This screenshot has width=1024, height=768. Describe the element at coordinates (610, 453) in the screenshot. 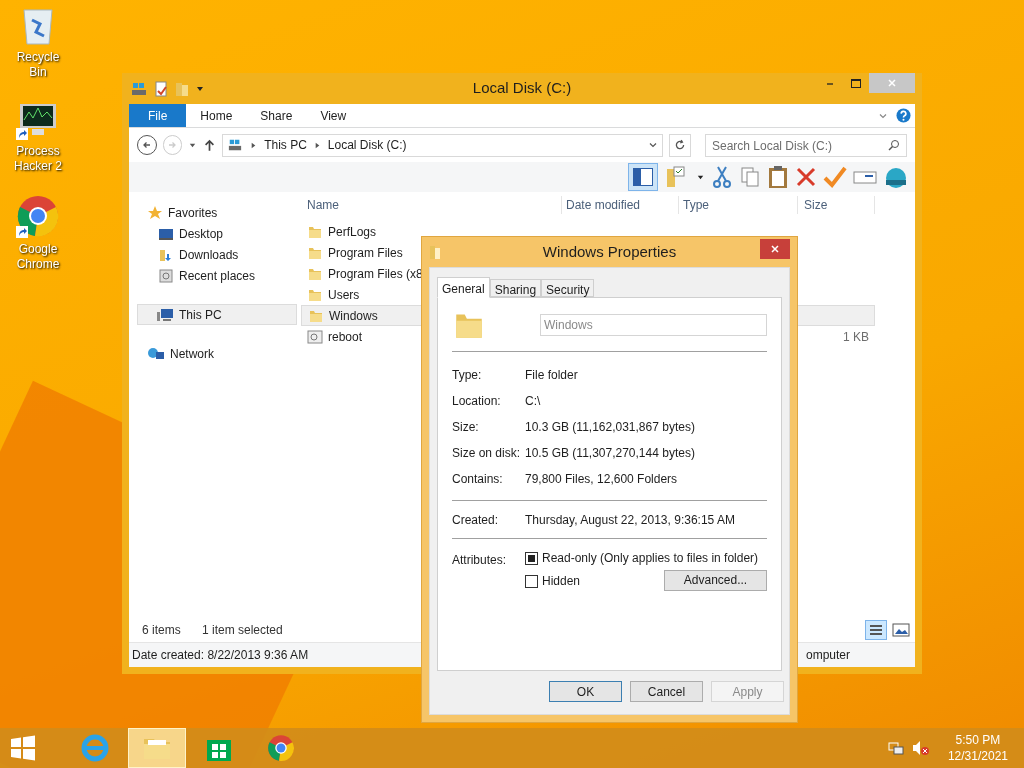

I see `property-value: 10.5 GB (11,307,270,144 bytes)` at that location.